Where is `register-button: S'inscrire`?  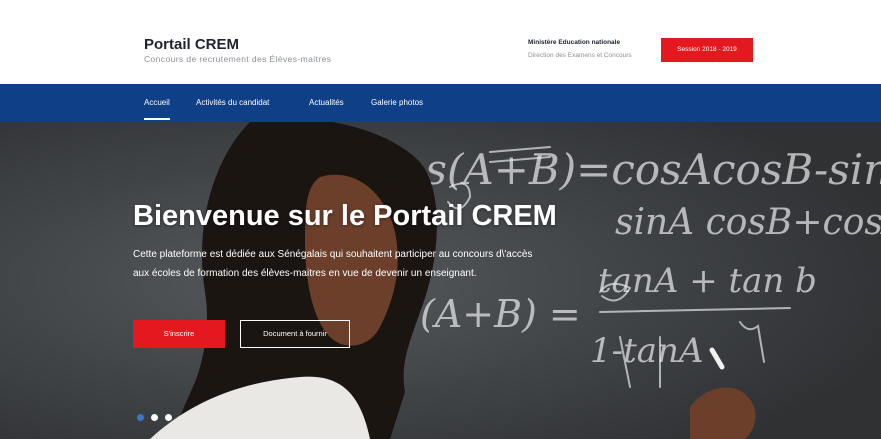
register-button: S'inscrire is located at coordinates (179, 334).